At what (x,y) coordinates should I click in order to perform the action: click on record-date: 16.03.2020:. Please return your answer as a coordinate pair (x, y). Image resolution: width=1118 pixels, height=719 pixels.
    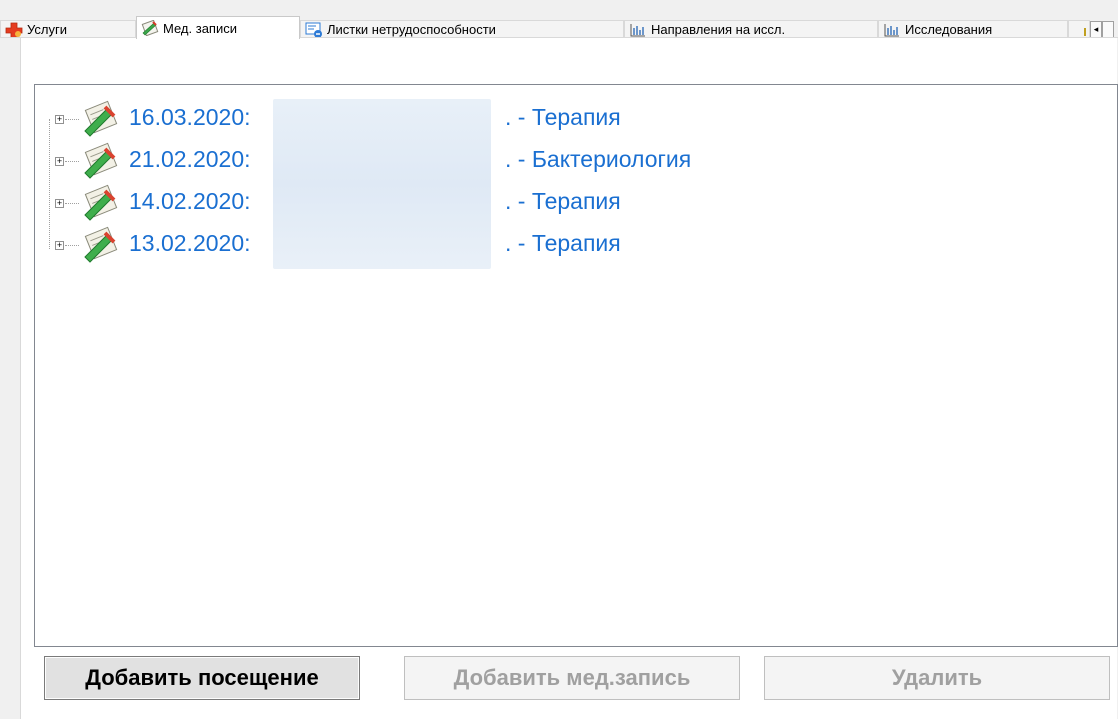
    Looking at the image, I should click on (190, 117).